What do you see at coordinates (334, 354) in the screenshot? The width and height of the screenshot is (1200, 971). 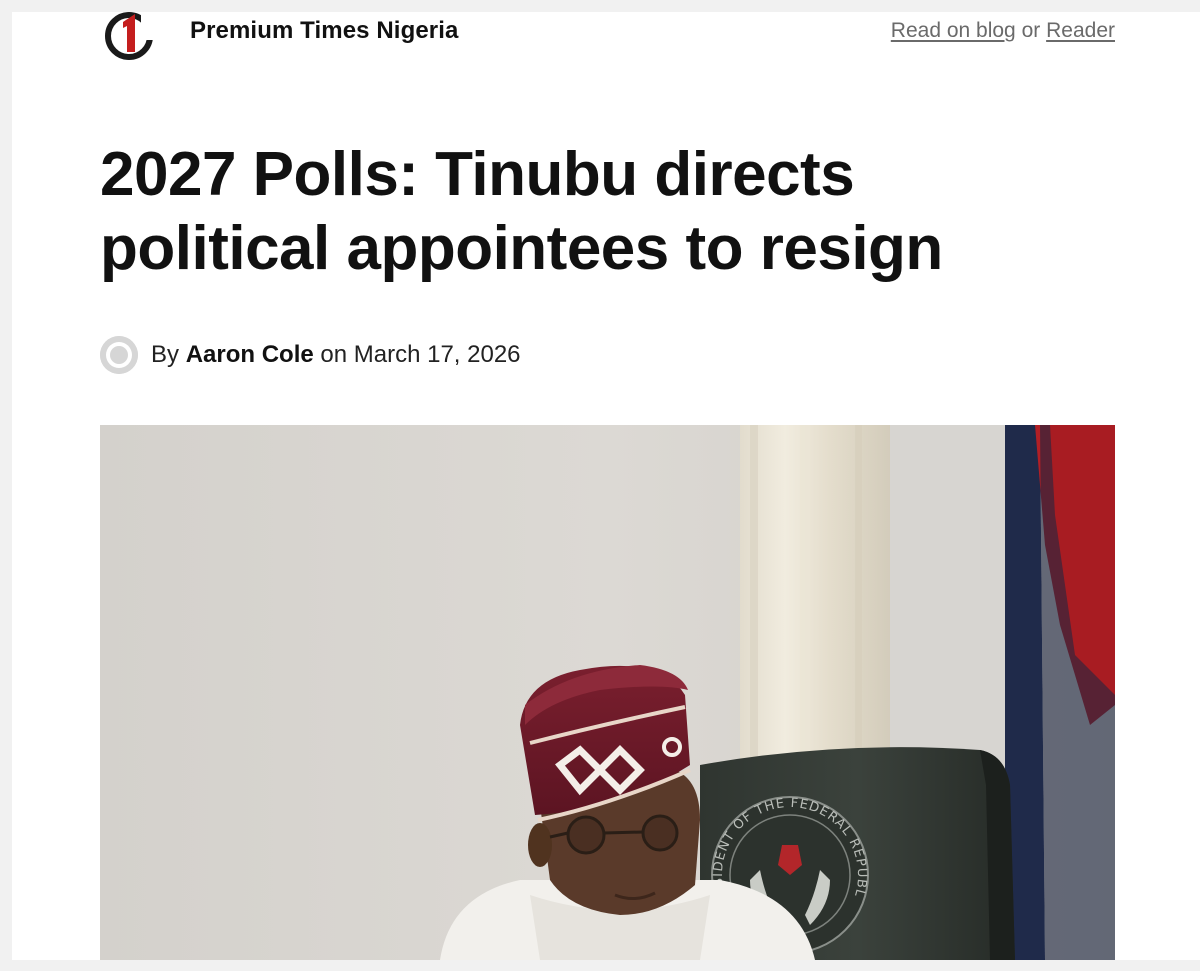 I see `byline-on: on` at bounding box center [334, 354].